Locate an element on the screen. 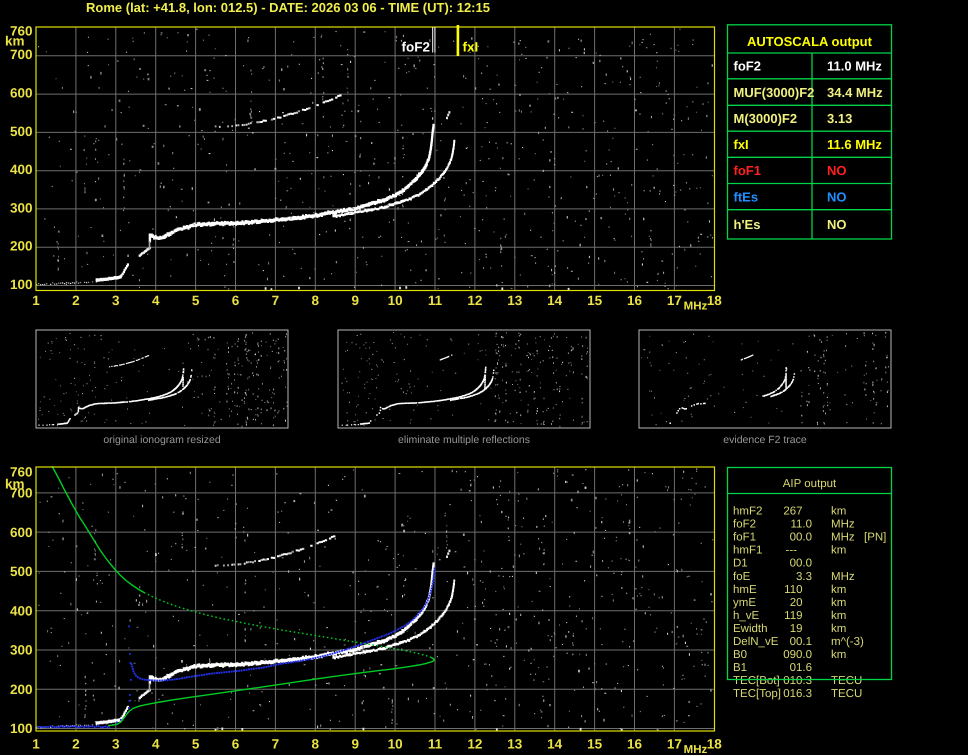  svg-text: eliminate multiple reflections is located at coordinates (464, 440).